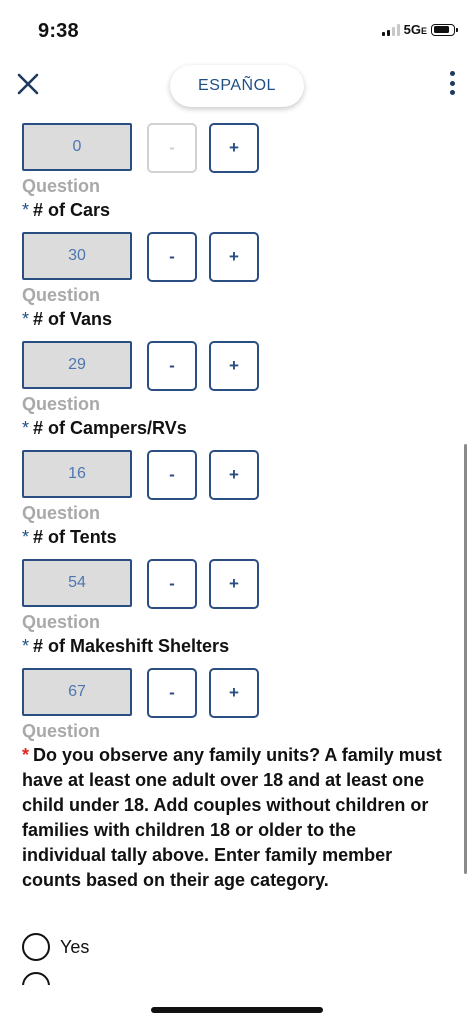 This screenshot has height=1024, width=473. I want to click on bottom-safe-area, so click(236, 1004).